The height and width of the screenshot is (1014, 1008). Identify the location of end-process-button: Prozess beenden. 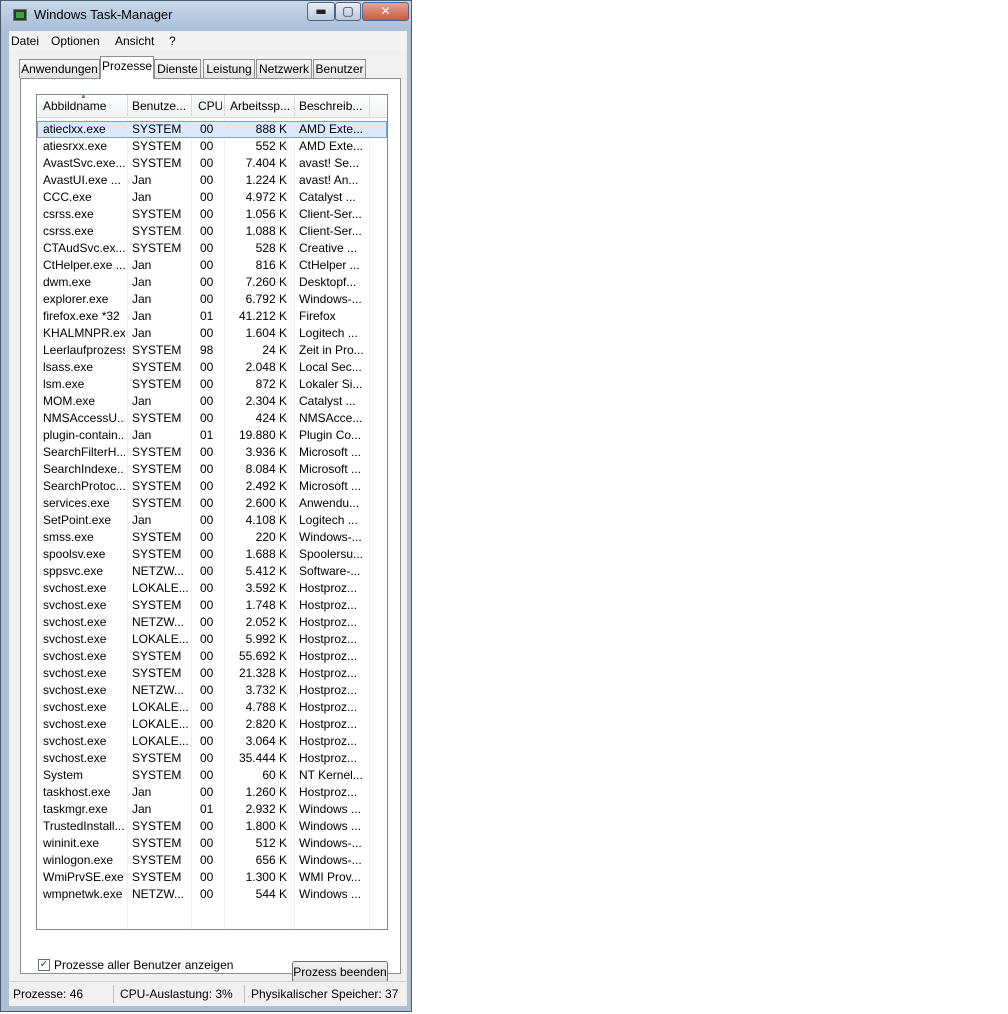
(340, 972).